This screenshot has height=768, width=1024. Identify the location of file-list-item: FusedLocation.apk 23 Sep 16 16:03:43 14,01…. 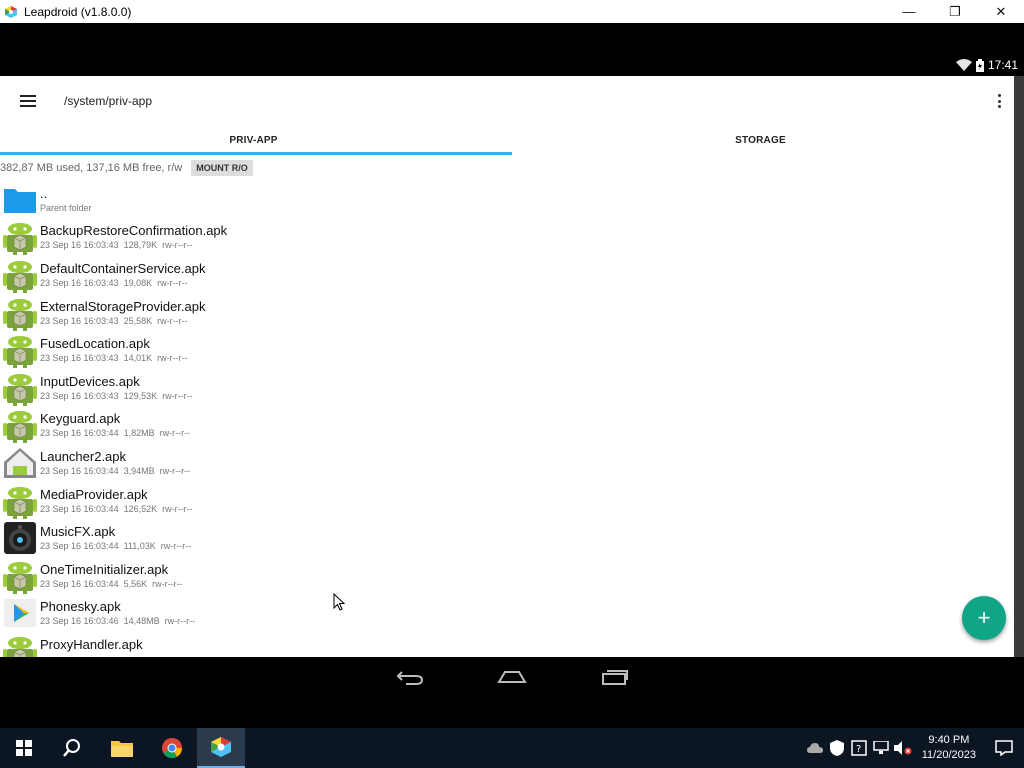
(507, 350).